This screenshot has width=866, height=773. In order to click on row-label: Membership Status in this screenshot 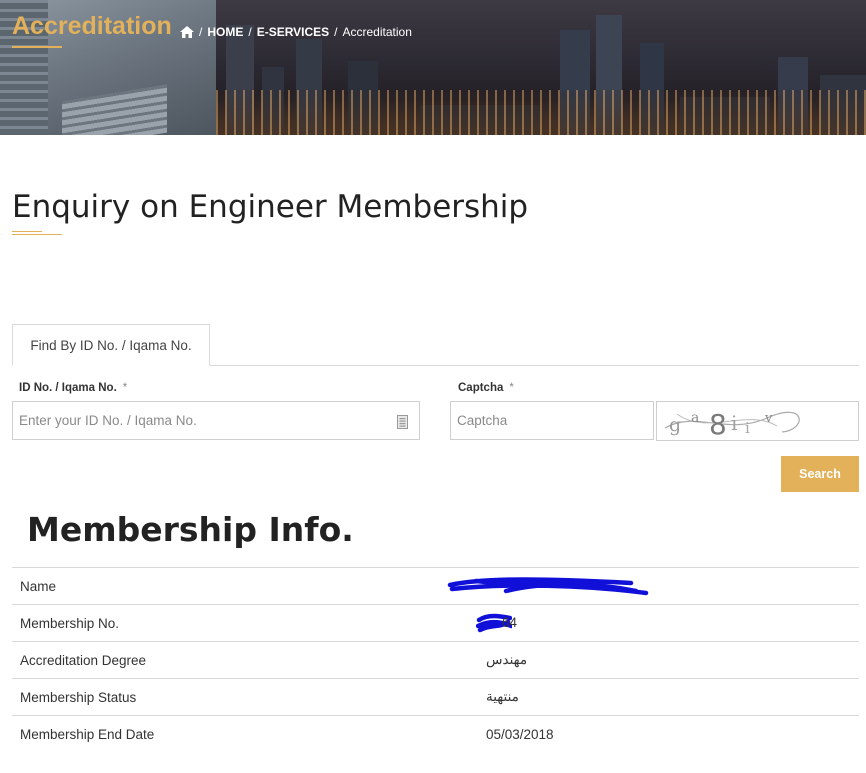, I will do `click(78, 697)`.